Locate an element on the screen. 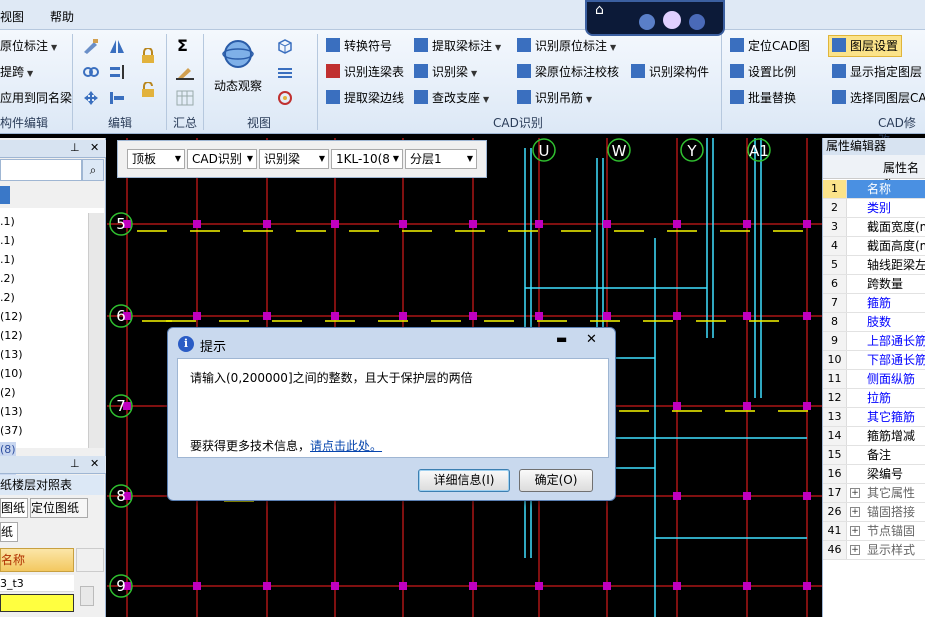 This screenshot has height=617, width=925. batch-replace-button: 批量替换 is located at coordinates (763, 98).